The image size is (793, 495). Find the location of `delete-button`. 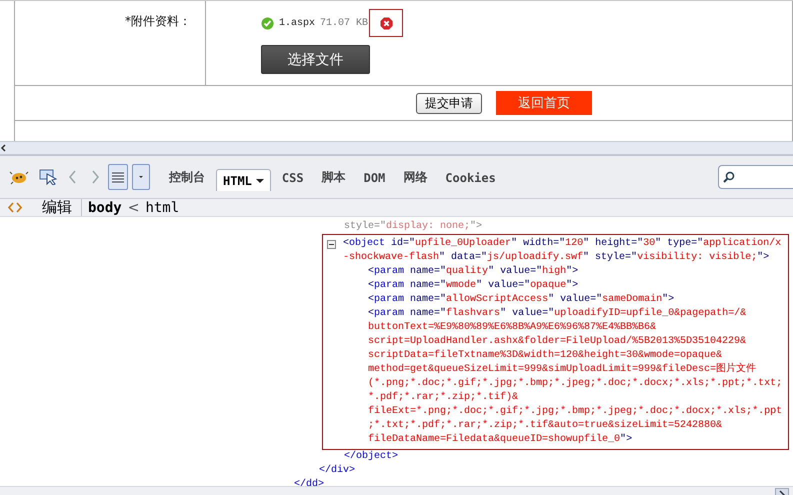

delete-button is located at coordinates (386, 23).